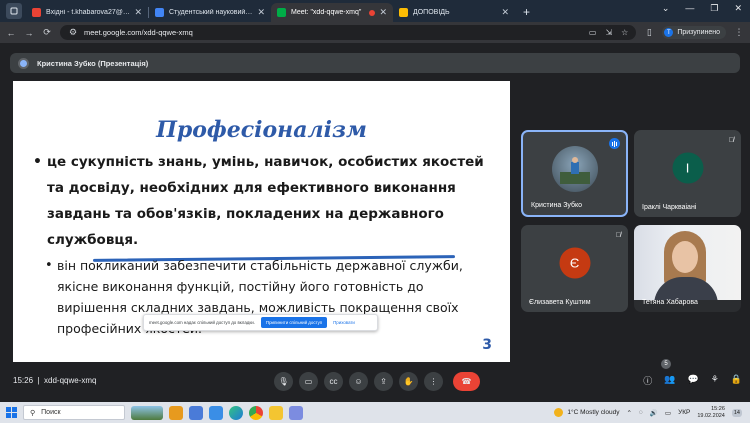  I want to click on tab-title: Студентський науковий гурток, so click(211, 12).